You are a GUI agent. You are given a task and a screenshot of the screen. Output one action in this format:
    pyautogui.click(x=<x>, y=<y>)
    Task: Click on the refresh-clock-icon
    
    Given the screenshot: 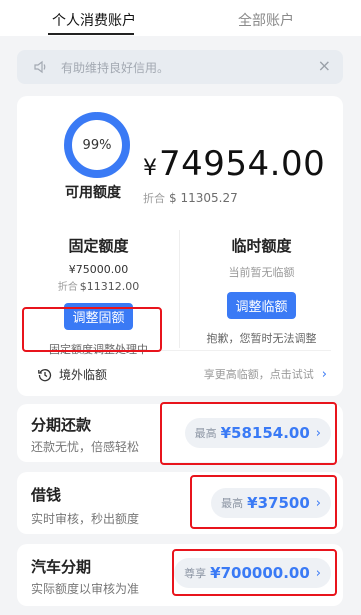 What is the action you would take?
    pyautogui.click(x=45, y=375)
    